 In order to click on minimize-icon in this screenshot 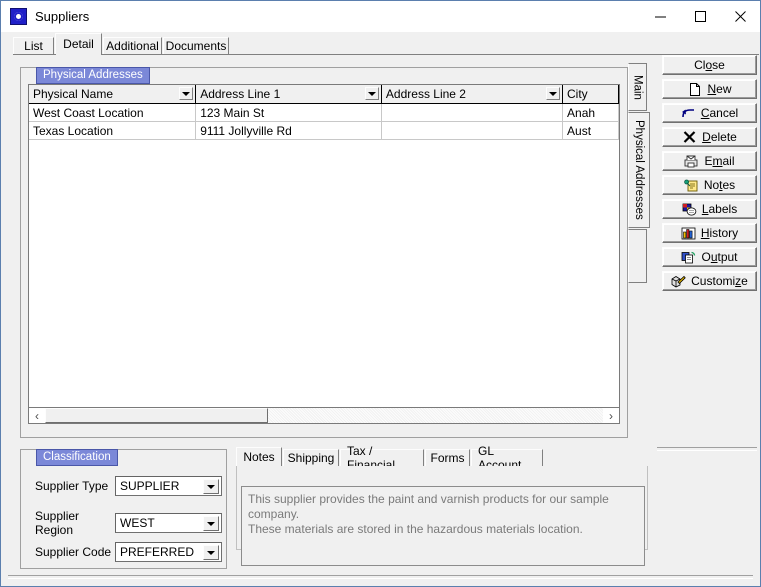, I will do `click(660, 16)`.